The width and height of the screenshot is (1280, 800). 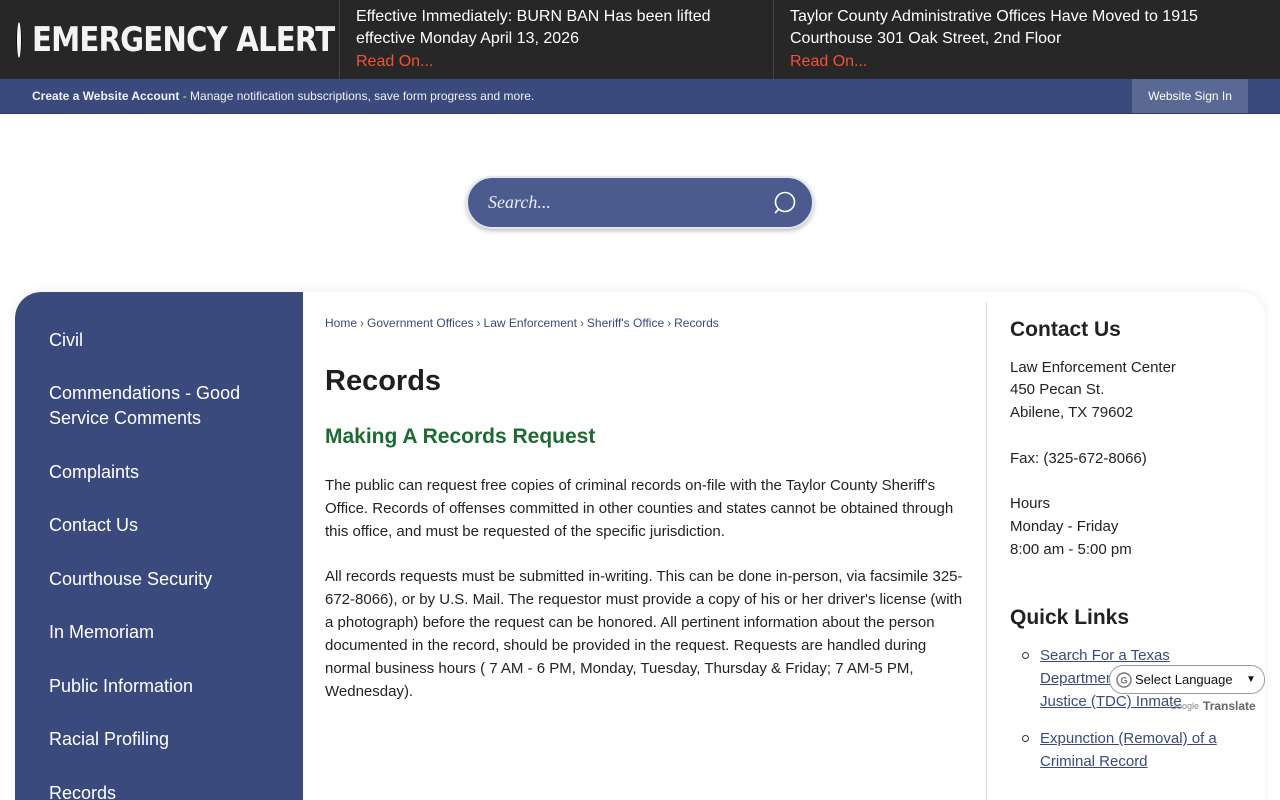 I want to click on contact-heading: Contact Us, so click(x=1065, y=329).